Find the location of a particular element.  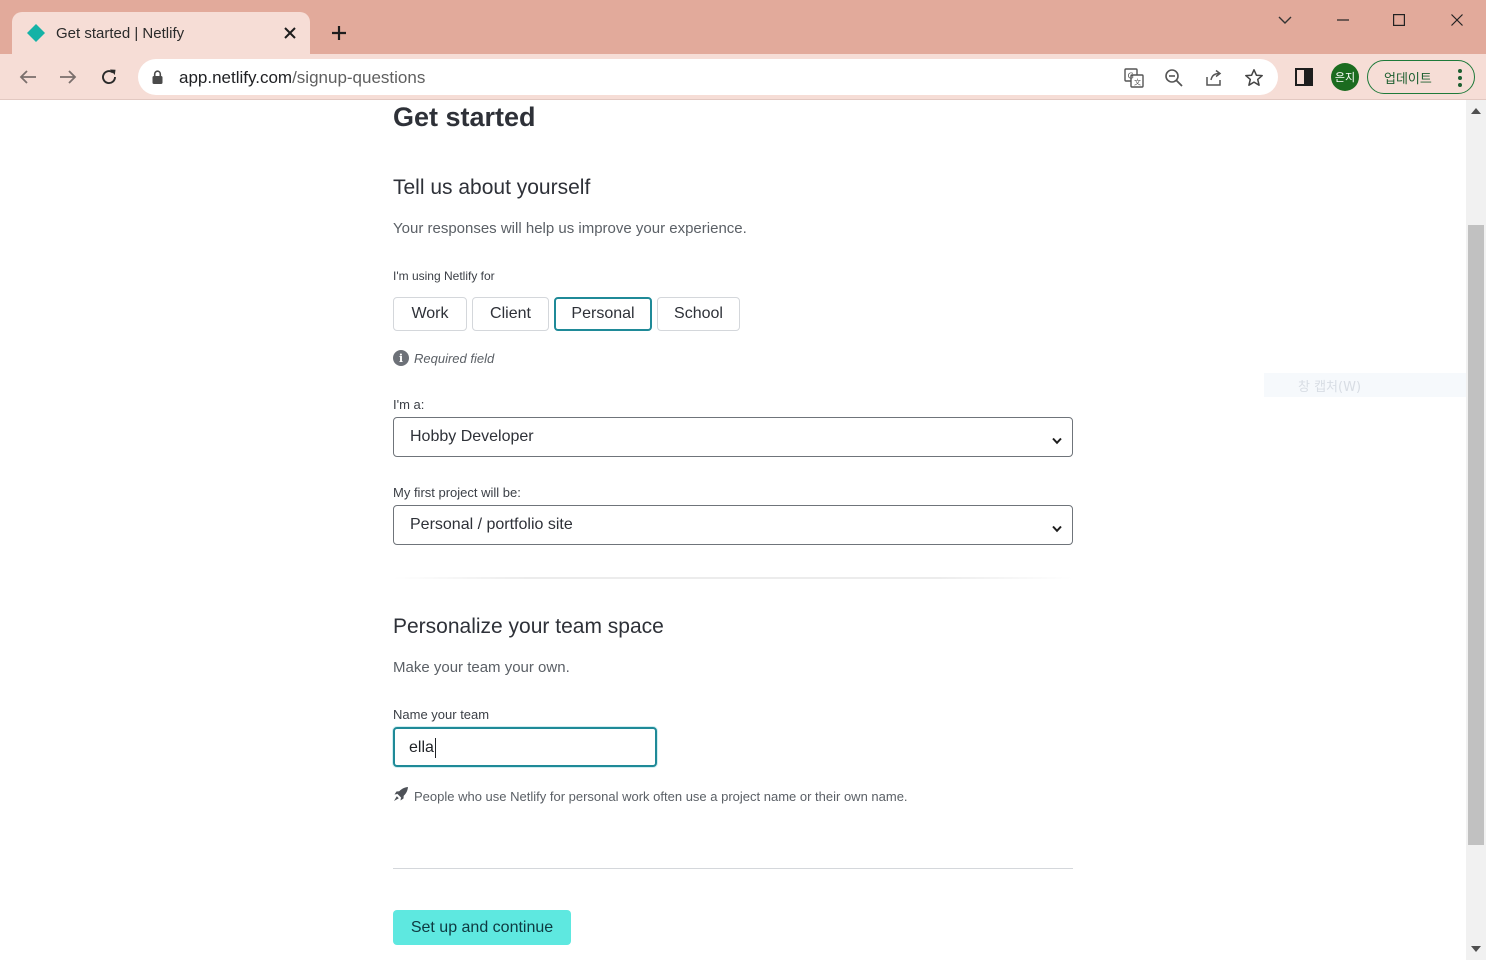

translate-icon: G文 is located at coordinates (1134, 78).